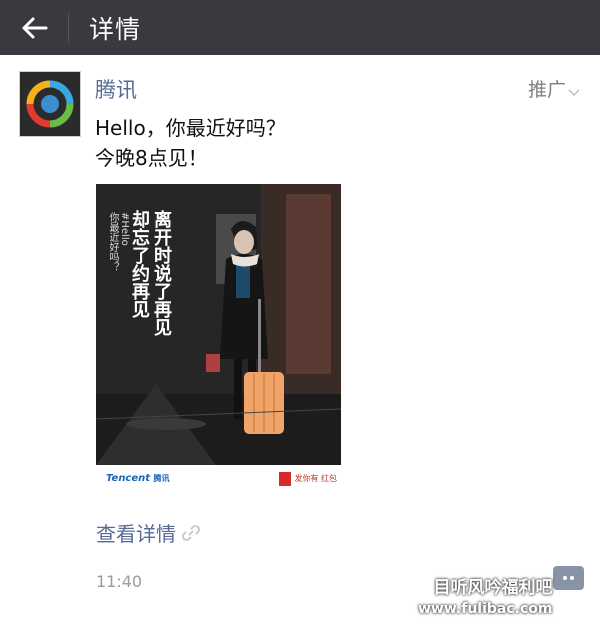 Image resolution: width=600 pixels, height=627 pixels. I want to click on top-bar: 详情, so click(300, 27).